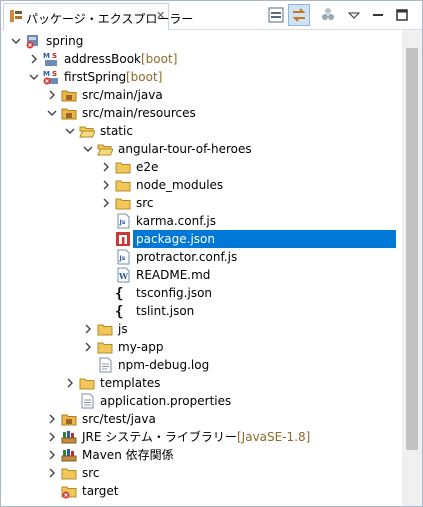 The image size is (423, 507). What do you see at coordinates (187, 257) in the screenshot?
I see `tree-item-label: protractor.conf.js` at bounding box center [187, 257].